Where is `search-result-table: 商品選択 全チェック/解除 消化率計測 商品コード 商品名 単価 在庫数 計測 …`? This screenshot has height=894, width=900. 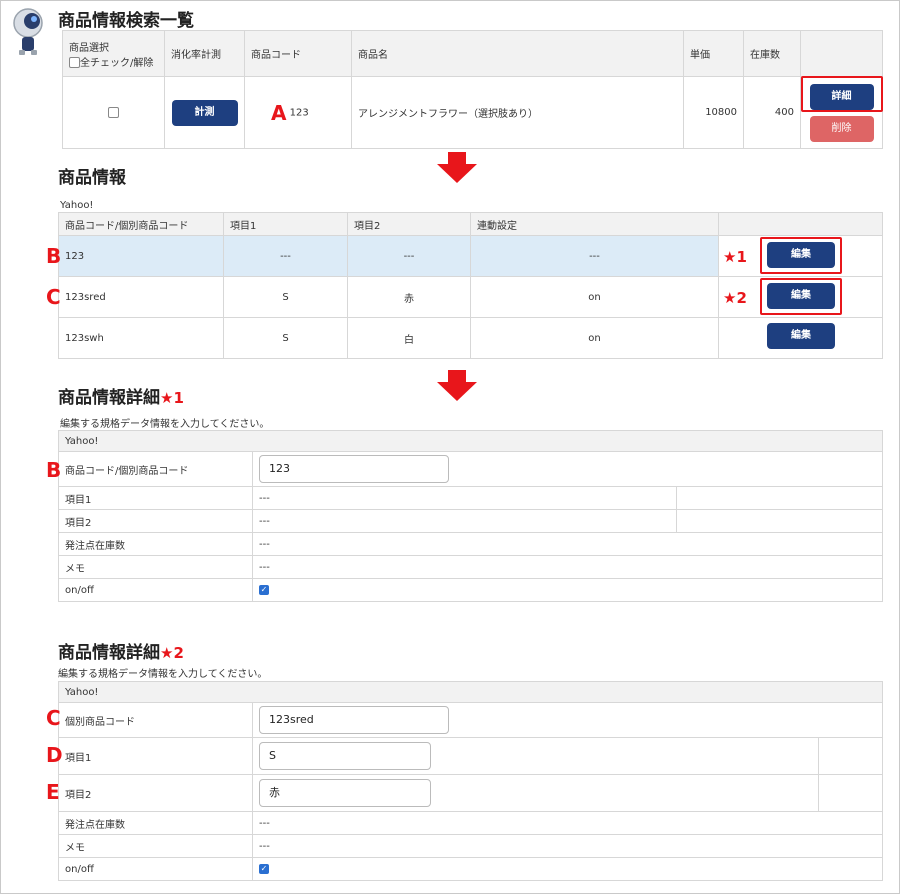 search-result-table: 商品選択 全チェック/解除 消化率計測 商品コード 商品名 単価 在庫数 計測 … is located at coordinates (472, 89).